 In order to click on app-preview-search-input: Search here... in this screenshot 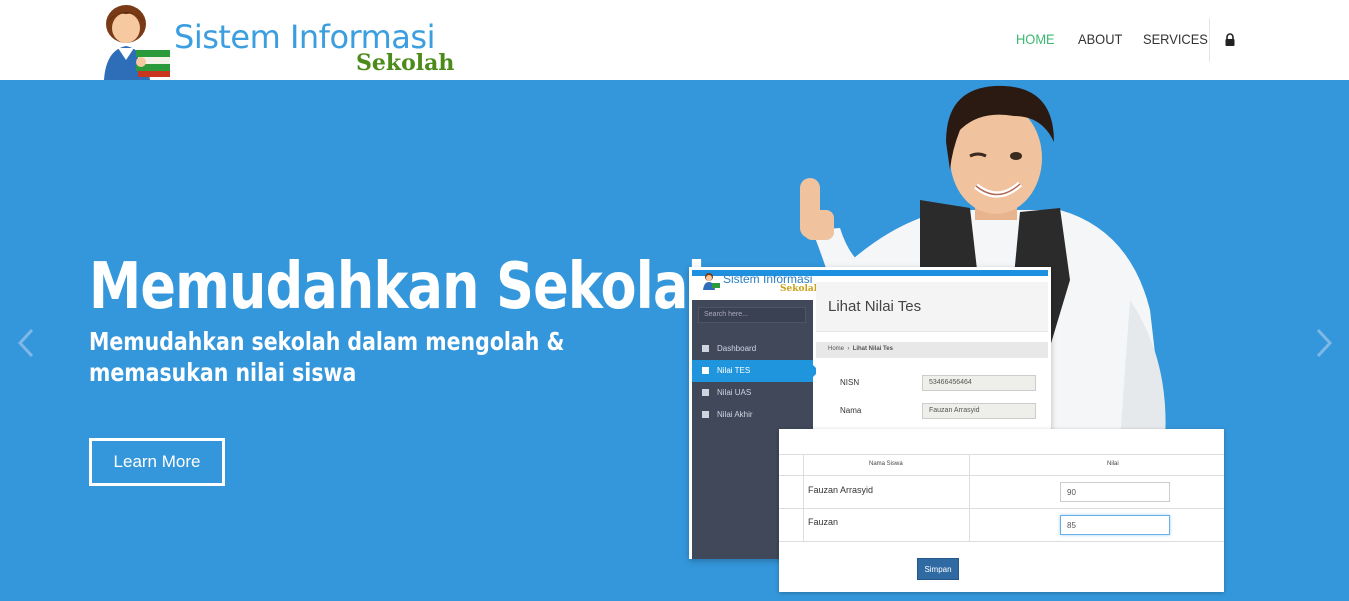, I will do `click(752, 315)`.